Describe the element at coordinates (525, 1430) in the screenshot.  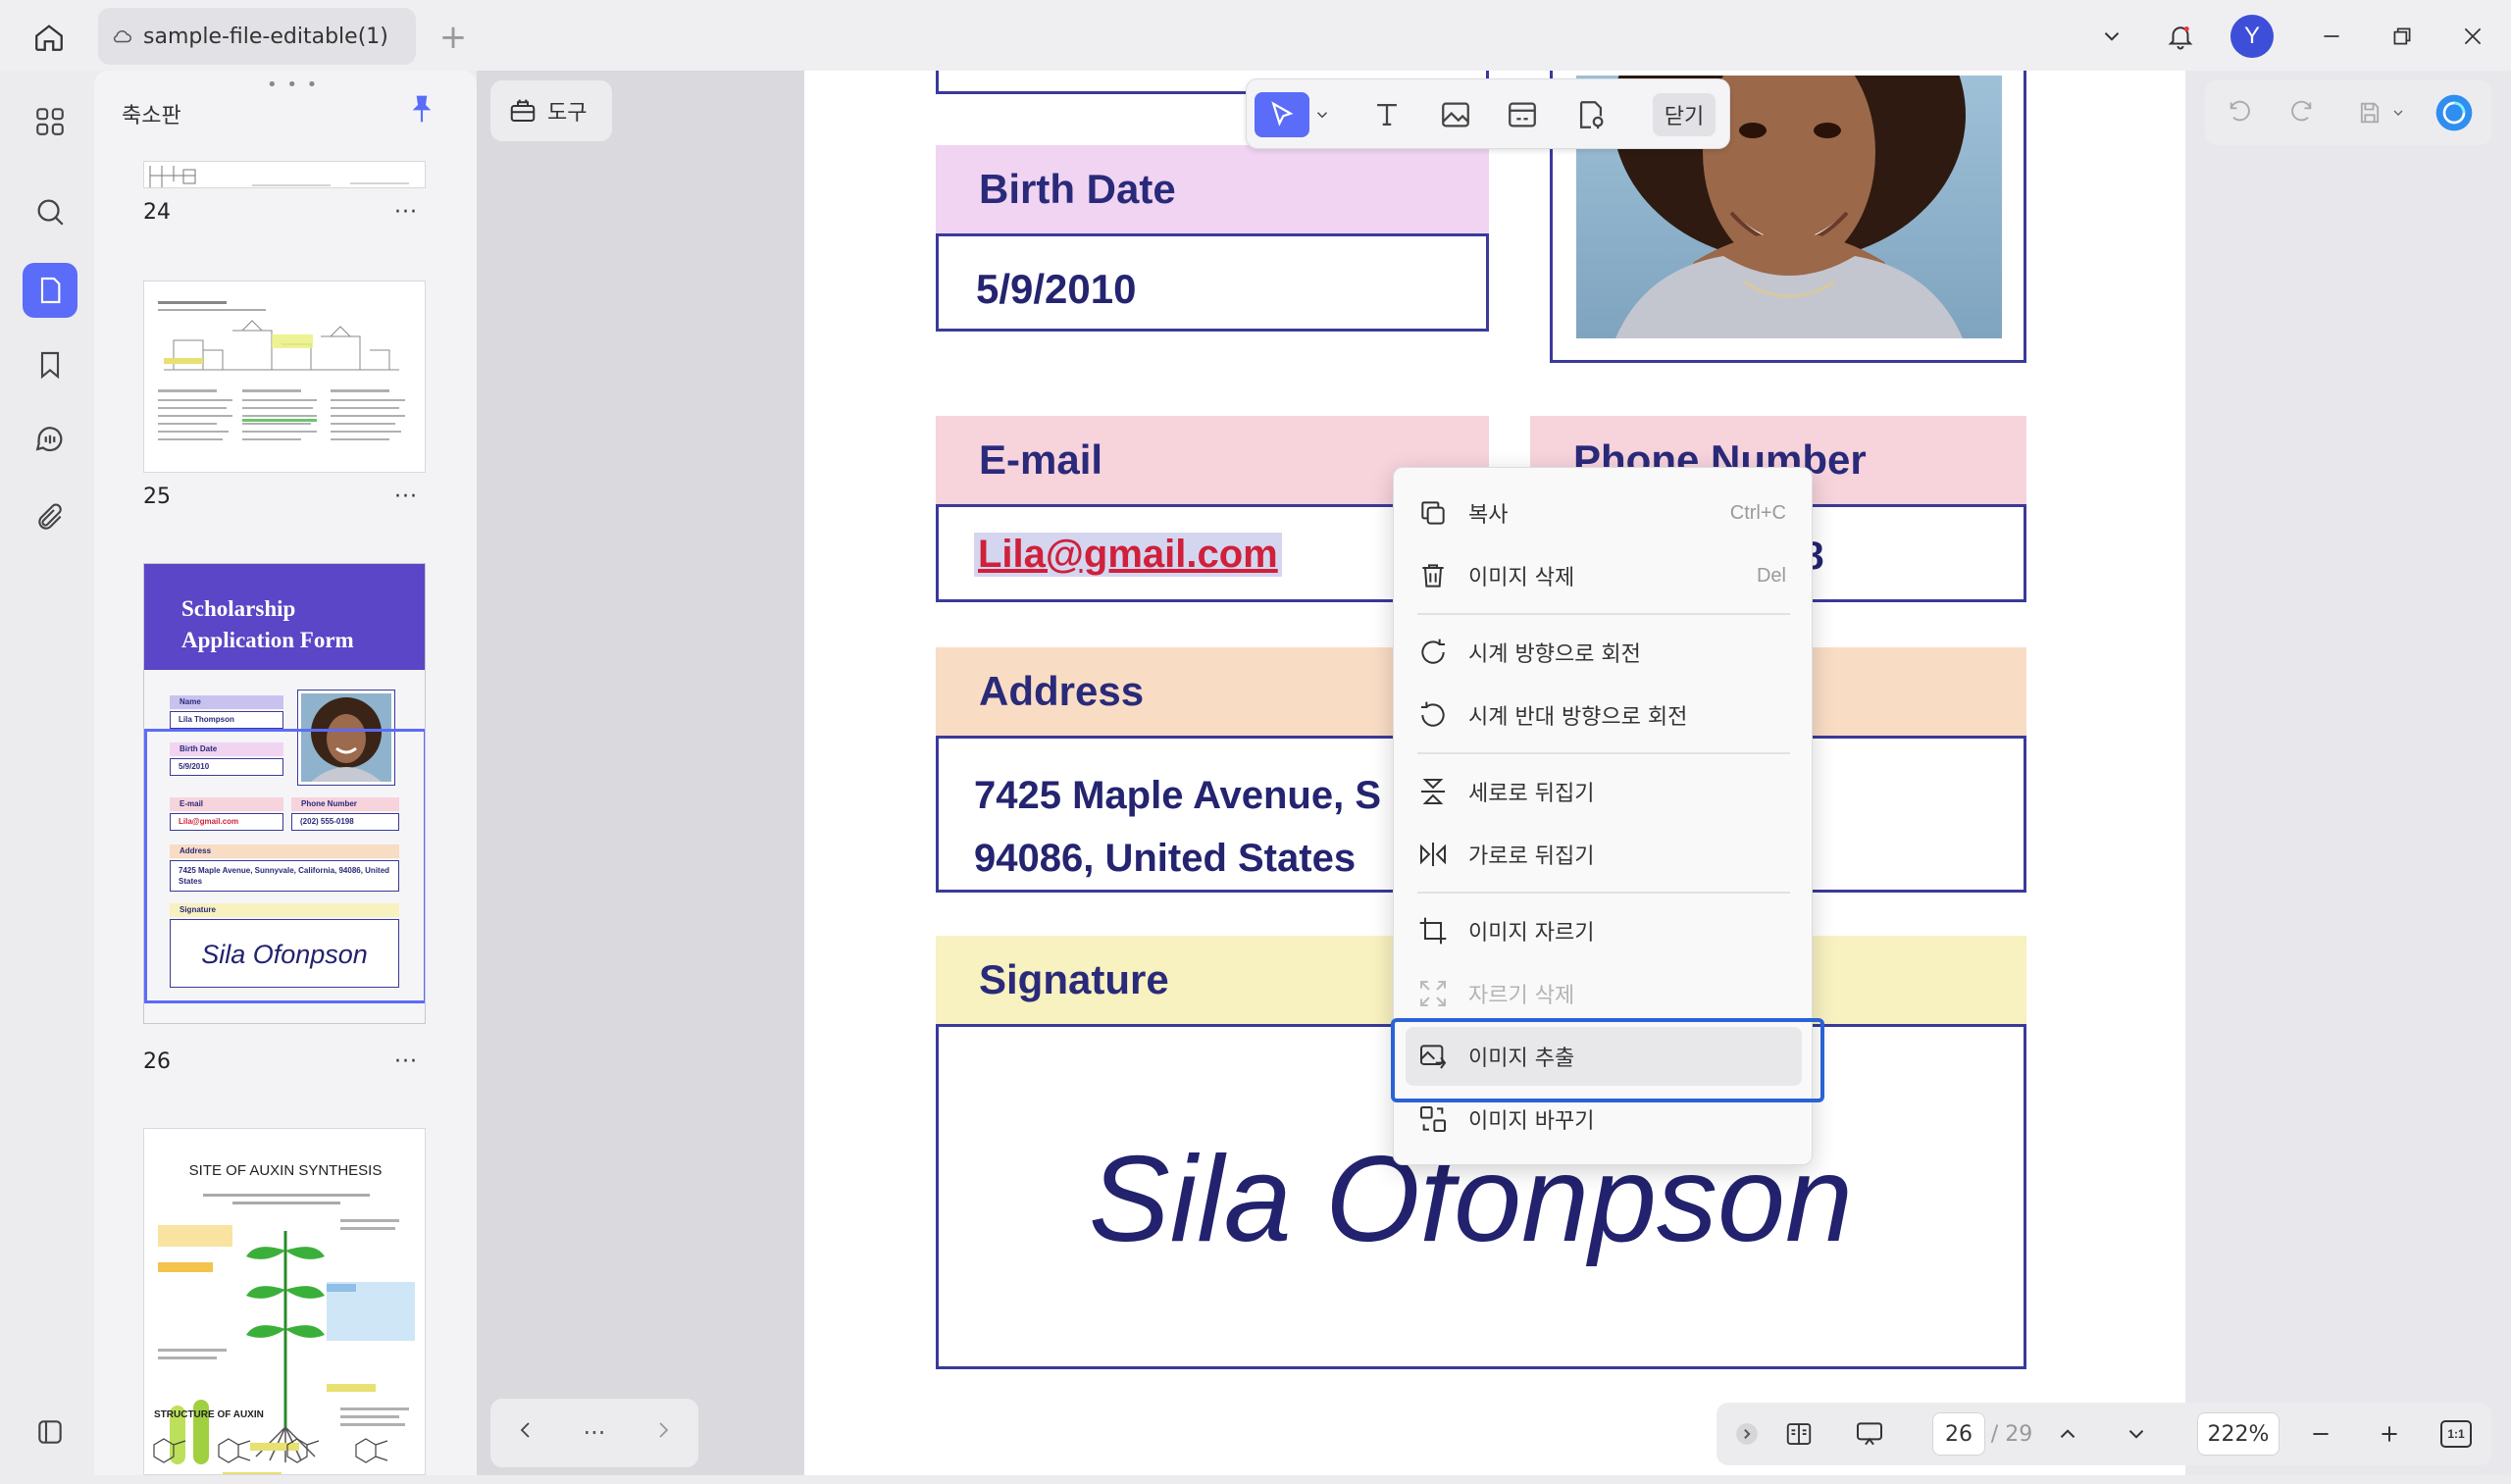
I see `chevron-left-icon` at that location.